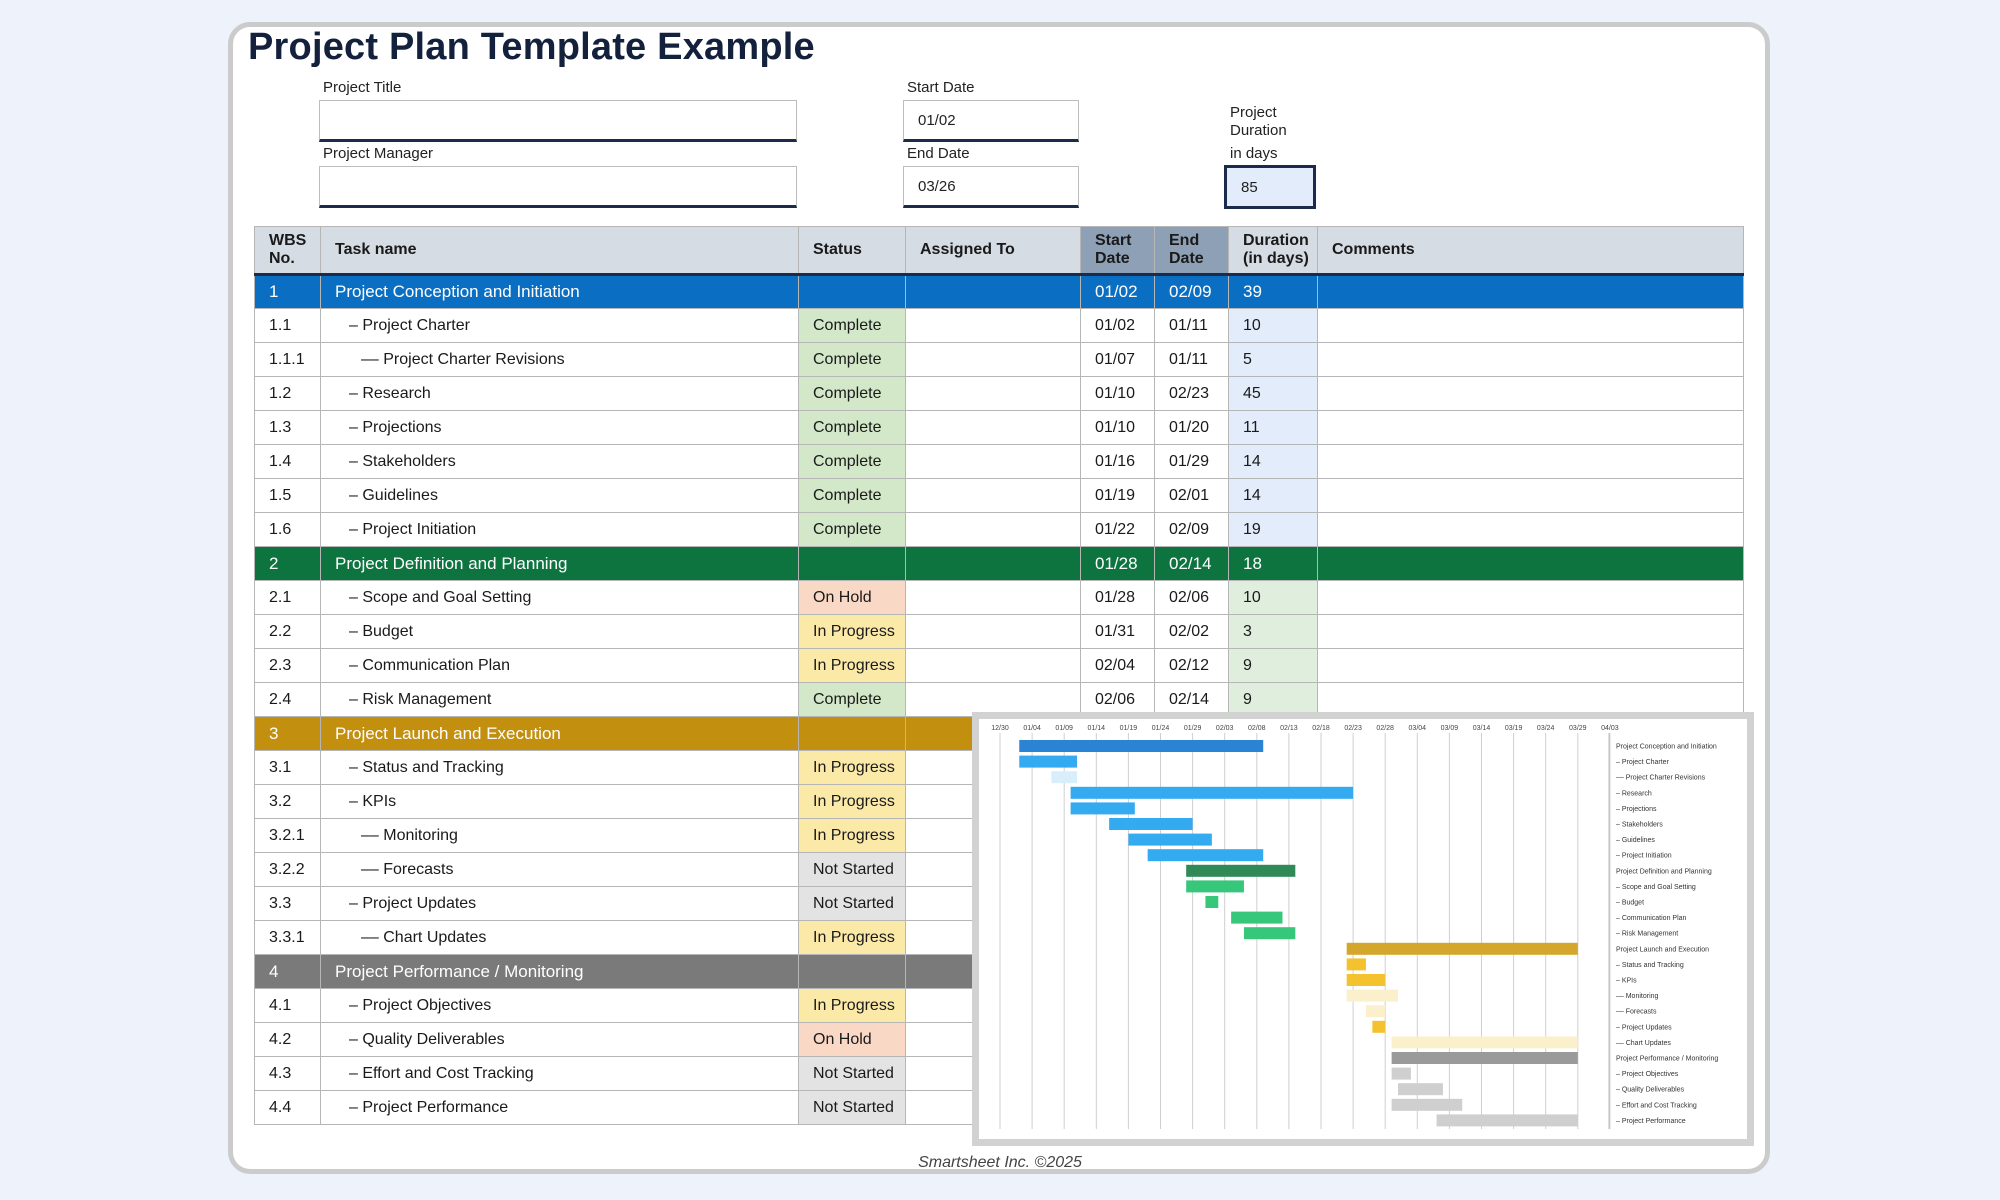 This screenshot has width=2000, height=1200. Describe the element at coordinates (378, 153) in the screenshot. I see `project-manager-label: Project Manager` at that location.